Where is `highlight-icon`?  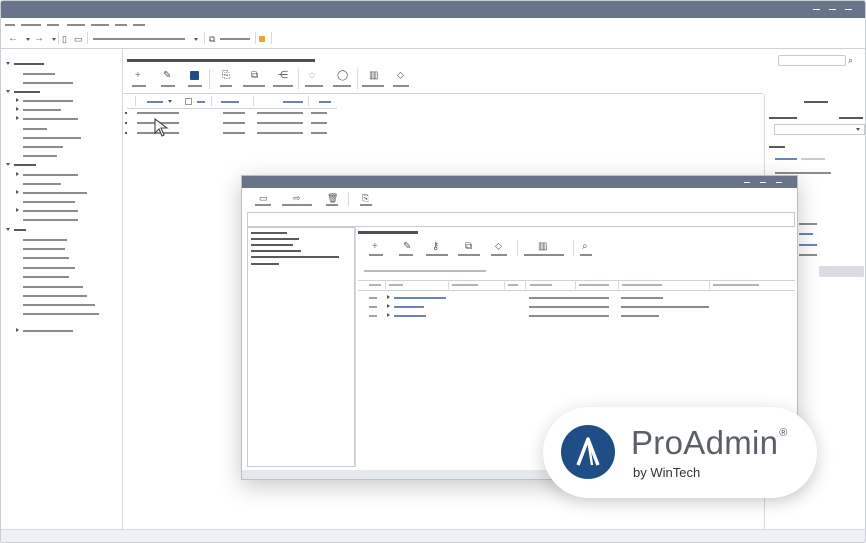
highlight-icon is located at coordinates (262, 39).